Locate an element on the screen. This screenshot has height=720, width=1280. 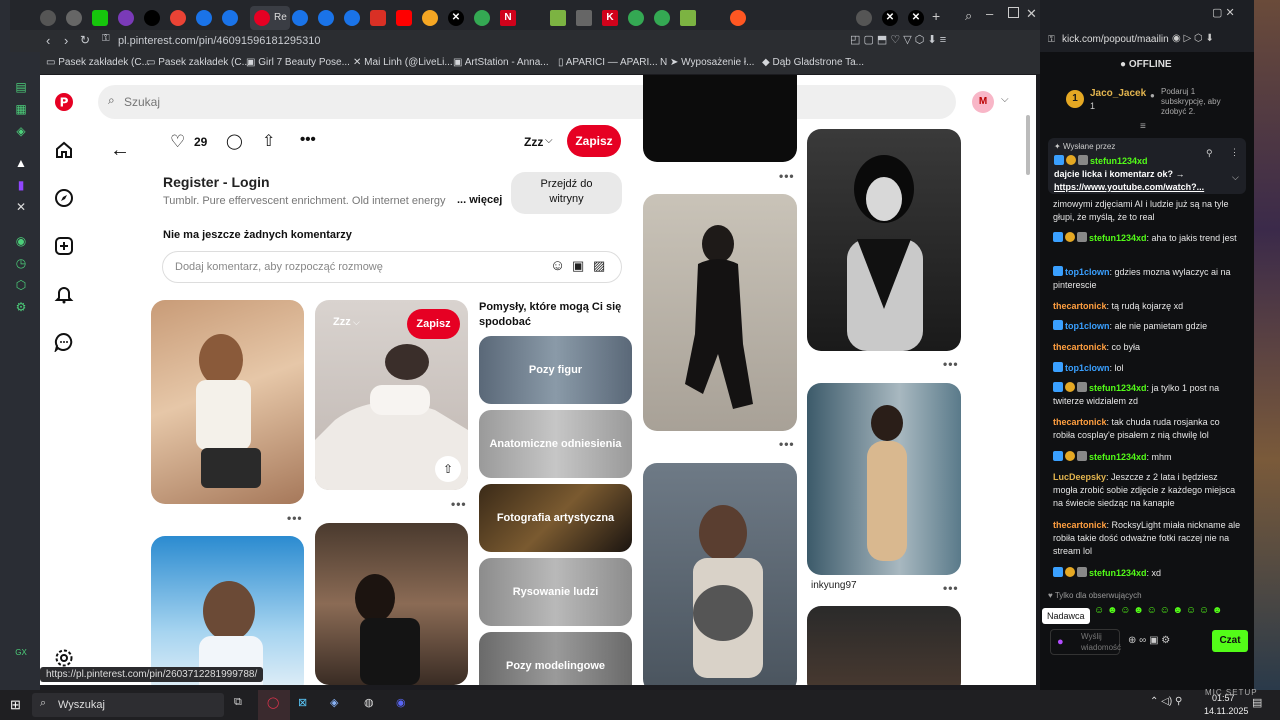
idea-card-rysowanie: Rysowanie ludzi is located at coordinates (555, 592).